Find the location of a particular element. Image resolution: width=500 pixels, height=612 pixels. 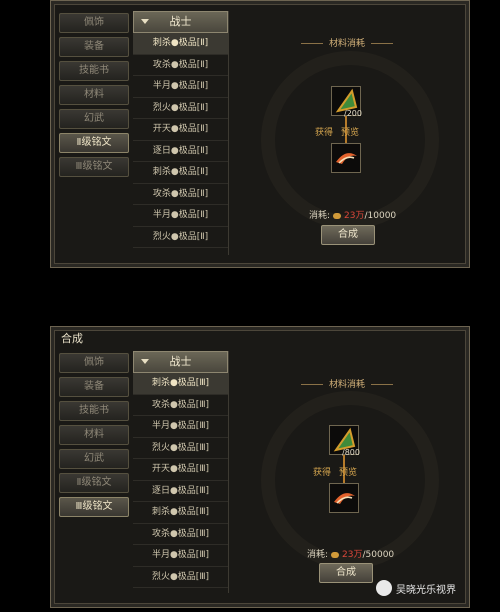

watermark: 吴晓光乐视界 is located at coordinates (416, 588).